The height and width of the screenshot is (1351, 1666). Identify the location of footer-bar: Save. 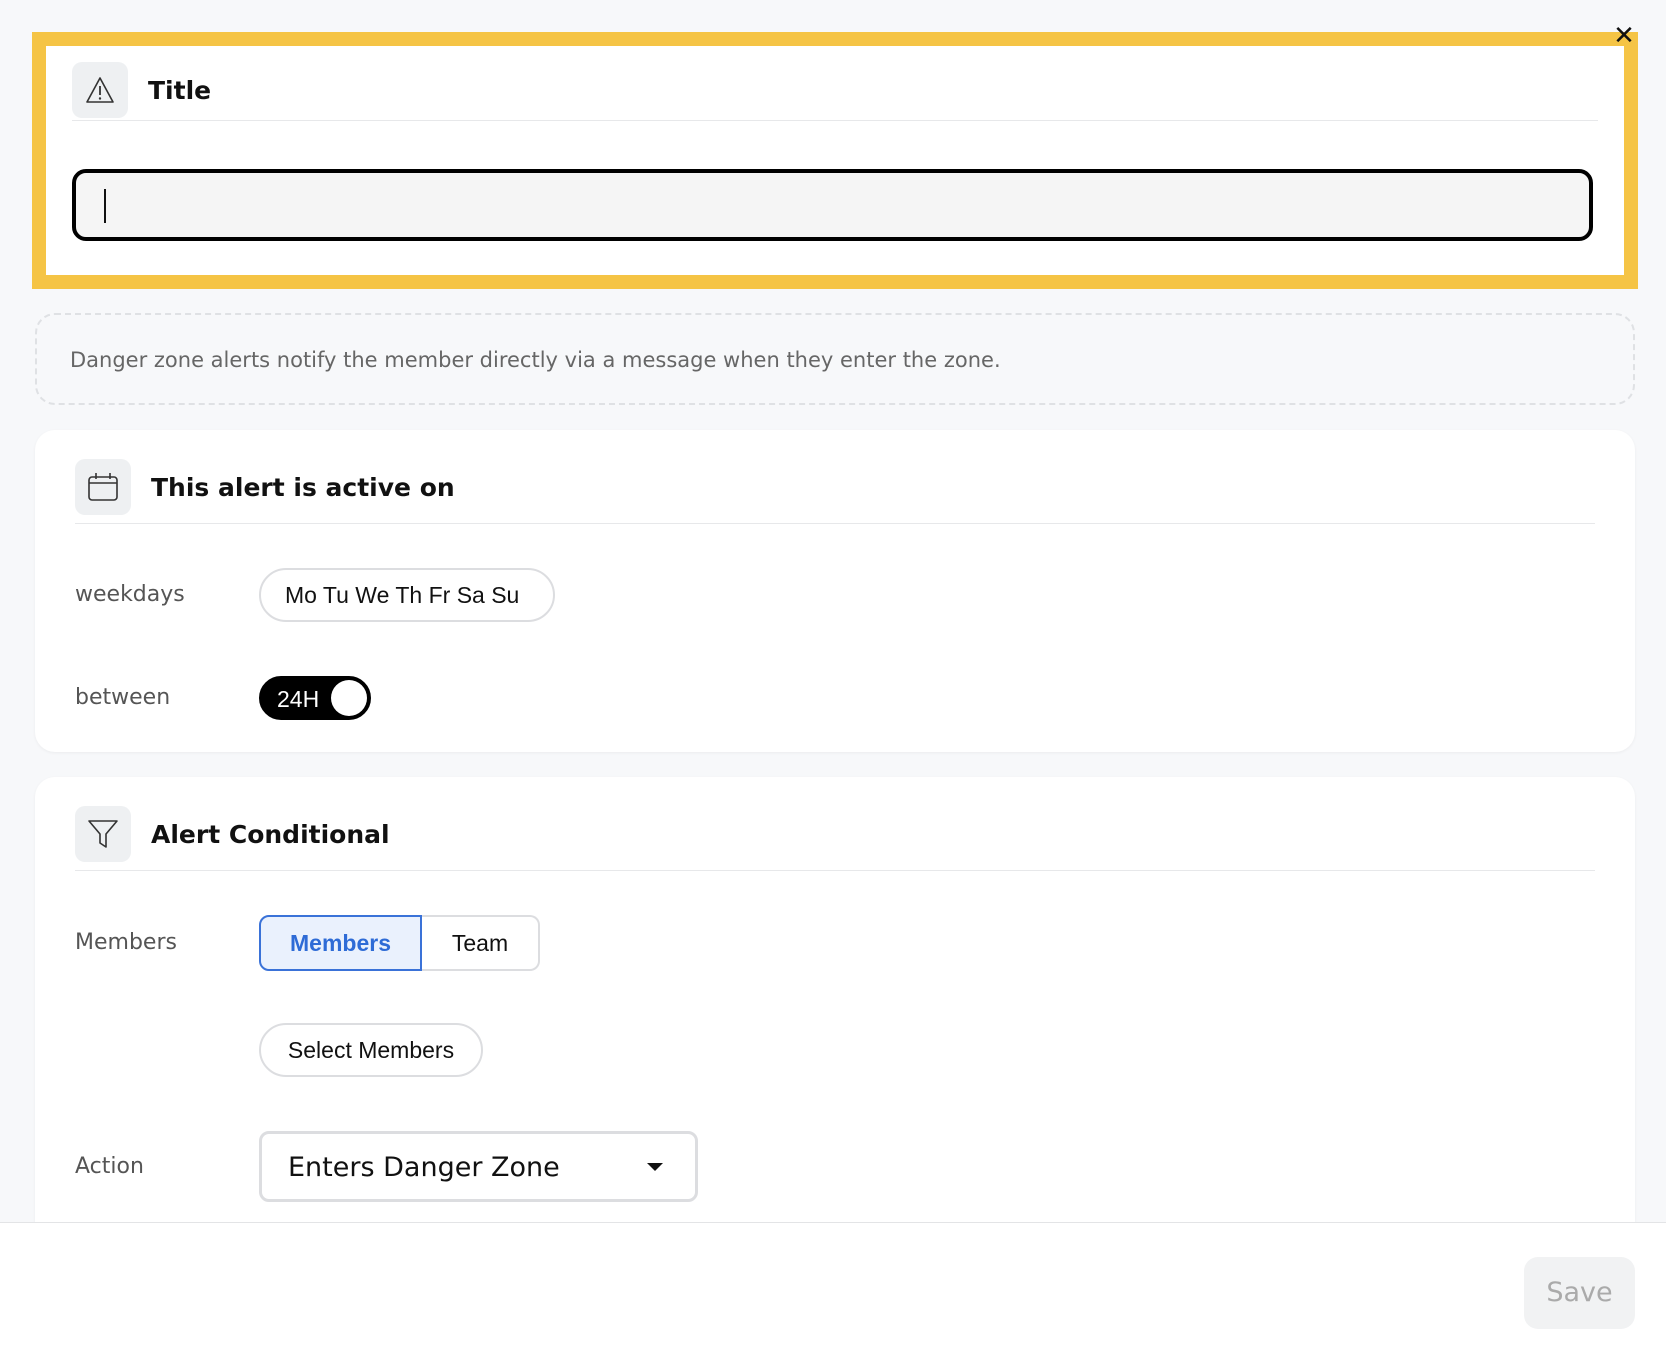
(833, 1286).